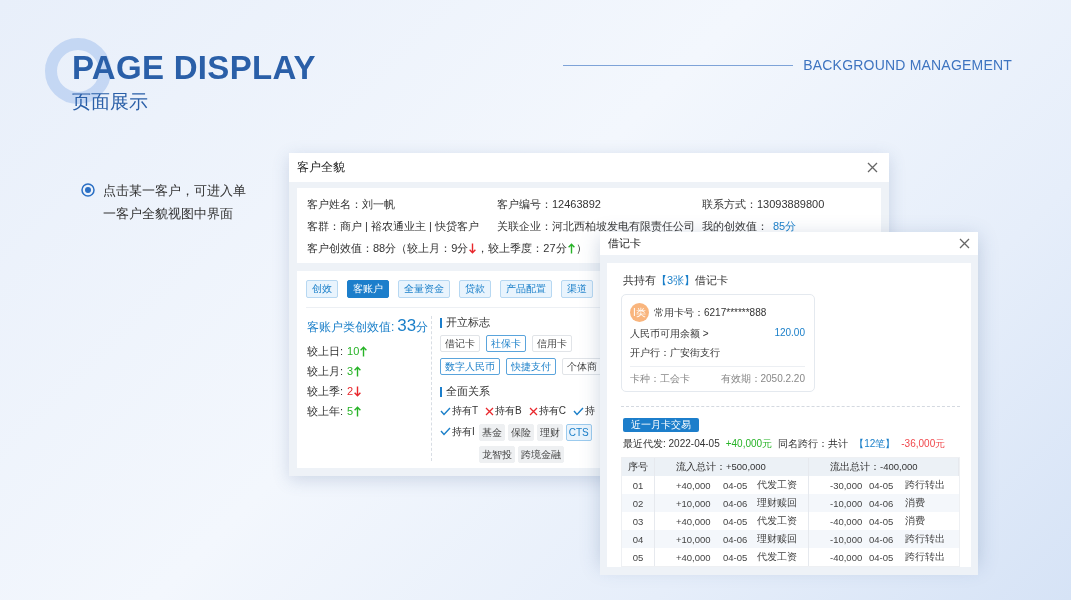  What do you see at coordinates (846, 485) in the screenshot?
I see `table-cell-text: -30,000` at bounding box center [846, 485].